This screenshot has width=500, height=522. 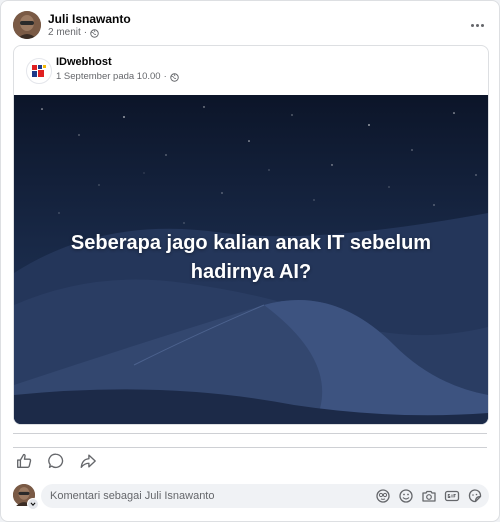 What do you see at coordinates (383, 496) in the screenshot?
I see `avatar-sticker-icon` at bounding box center [383, 496].